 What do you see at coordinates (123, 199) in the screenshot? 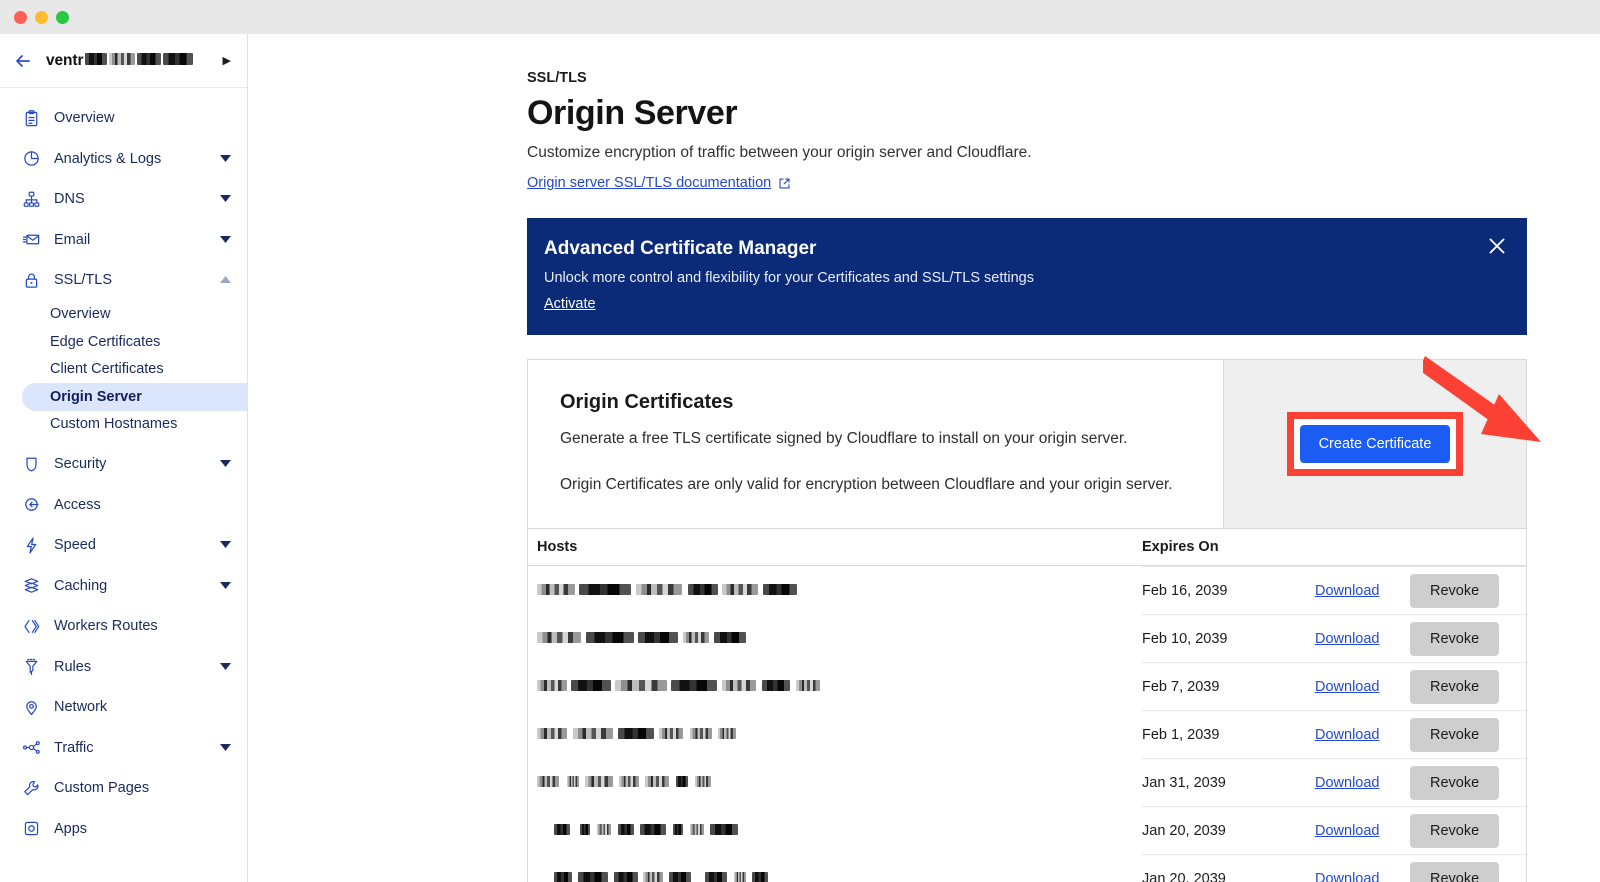
I see `sidebar-item-dns: DNS` at bounding box center [123, 199].